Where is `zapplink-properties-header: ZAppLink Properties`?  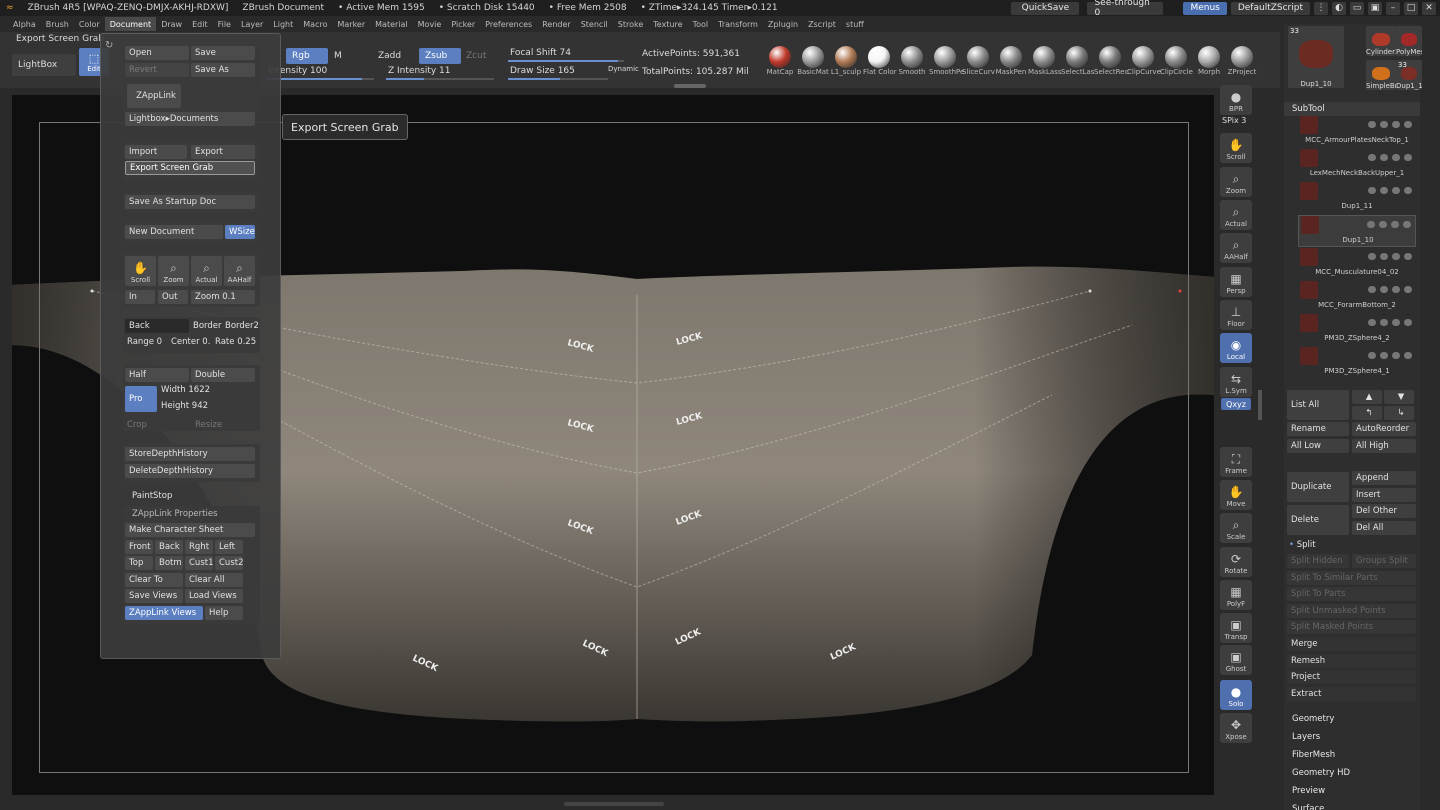 zapplink-properties-header: ZAppLink Properties is located at coordinates (175, 514).